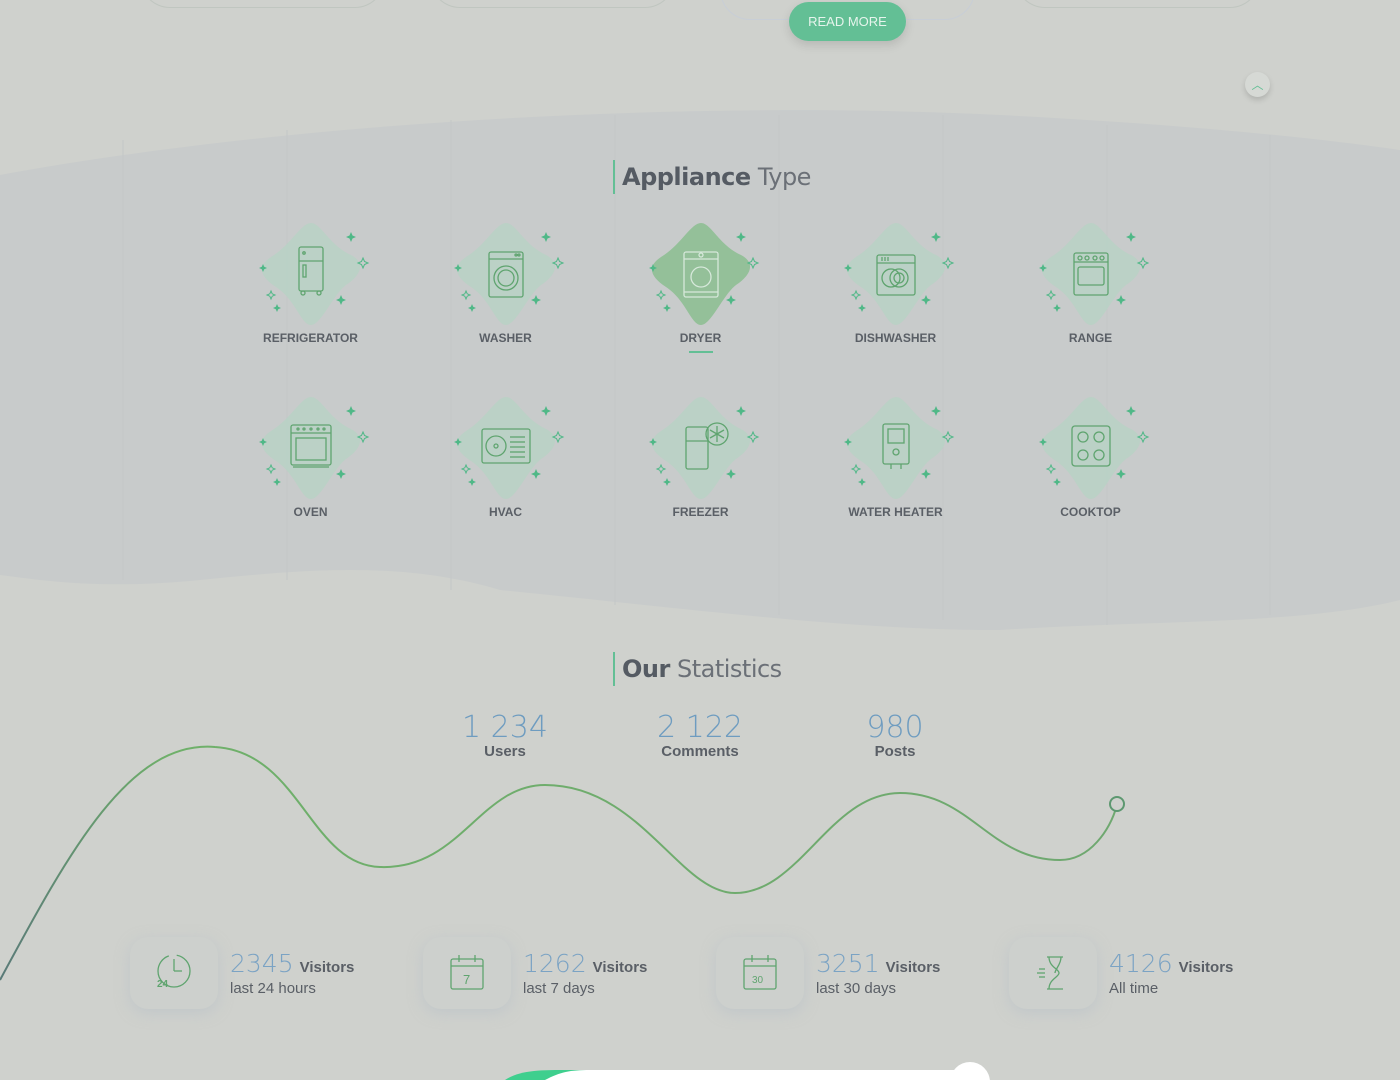 Image resolution: width=1400 pixels, height=1080 pixels. What do you see at coordinates (1141, 963) in the screenshot?
I see `visitor-count: 4126` at bounding box center [1141, 963].